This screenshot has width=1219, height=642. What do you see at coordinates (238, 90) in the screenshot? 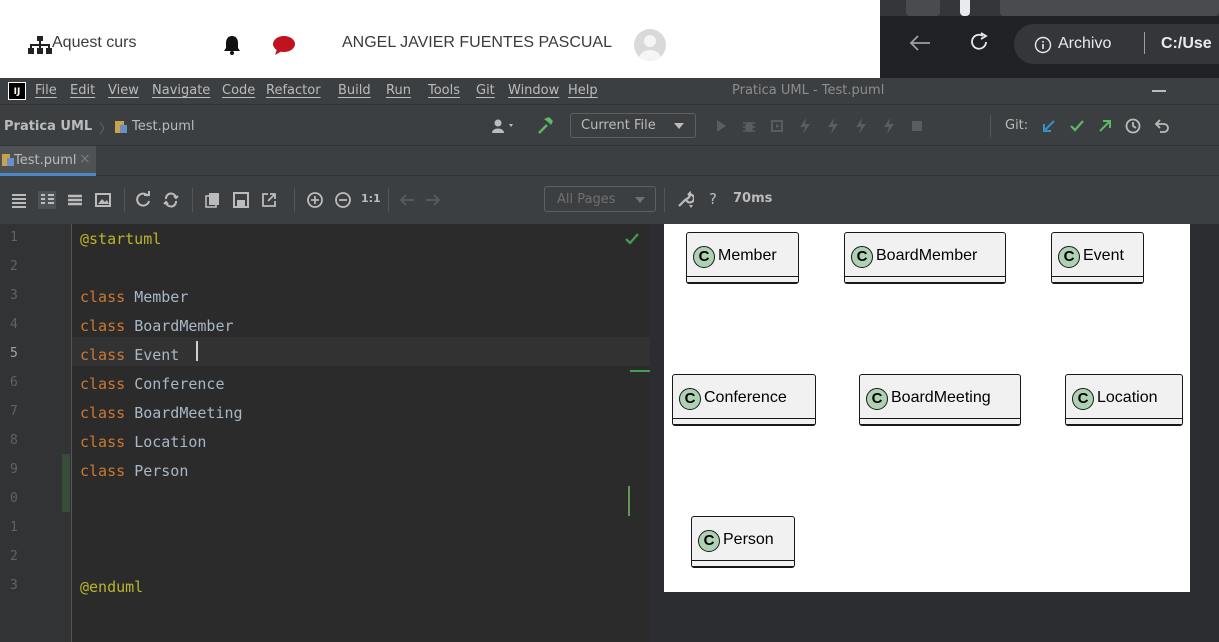
I see `menu-code: Code` at bounding box center [238, 90].